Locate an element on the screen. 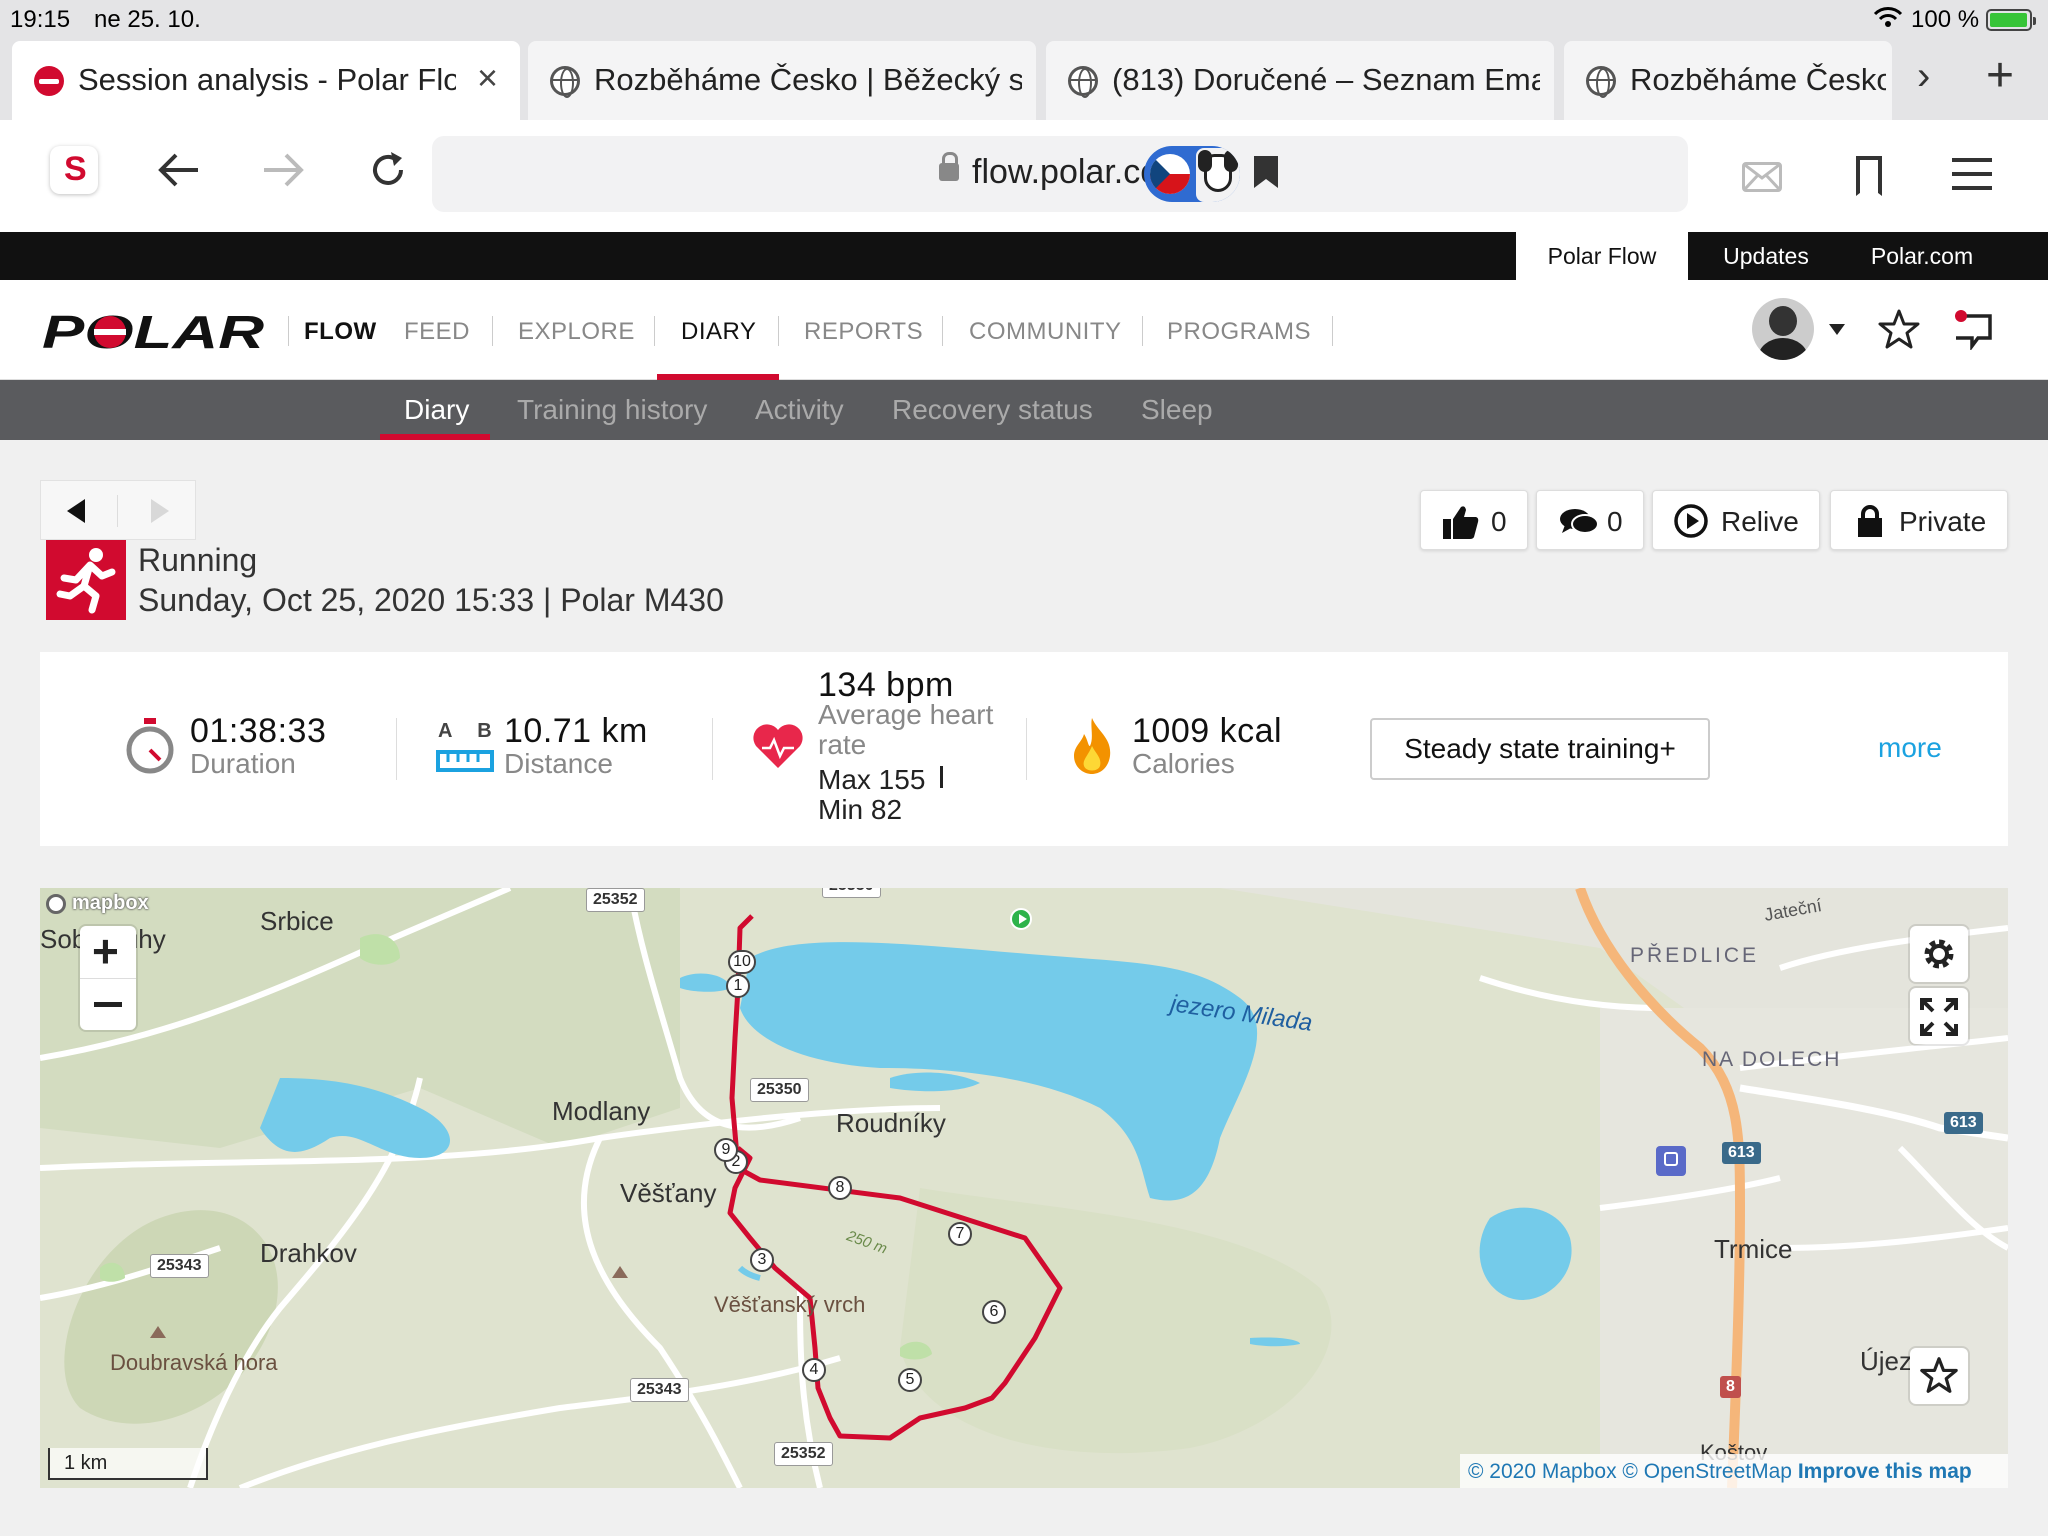  relive-button: Relive is located at coordinates (1736, 520).